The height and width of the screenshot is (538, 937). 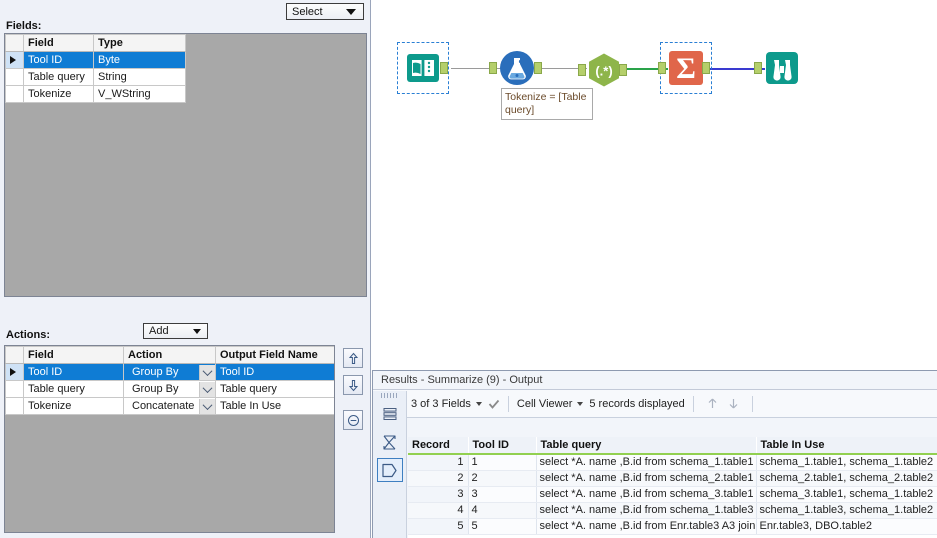 I want to click on arrow-down-icon, so click(x=733, y=403).